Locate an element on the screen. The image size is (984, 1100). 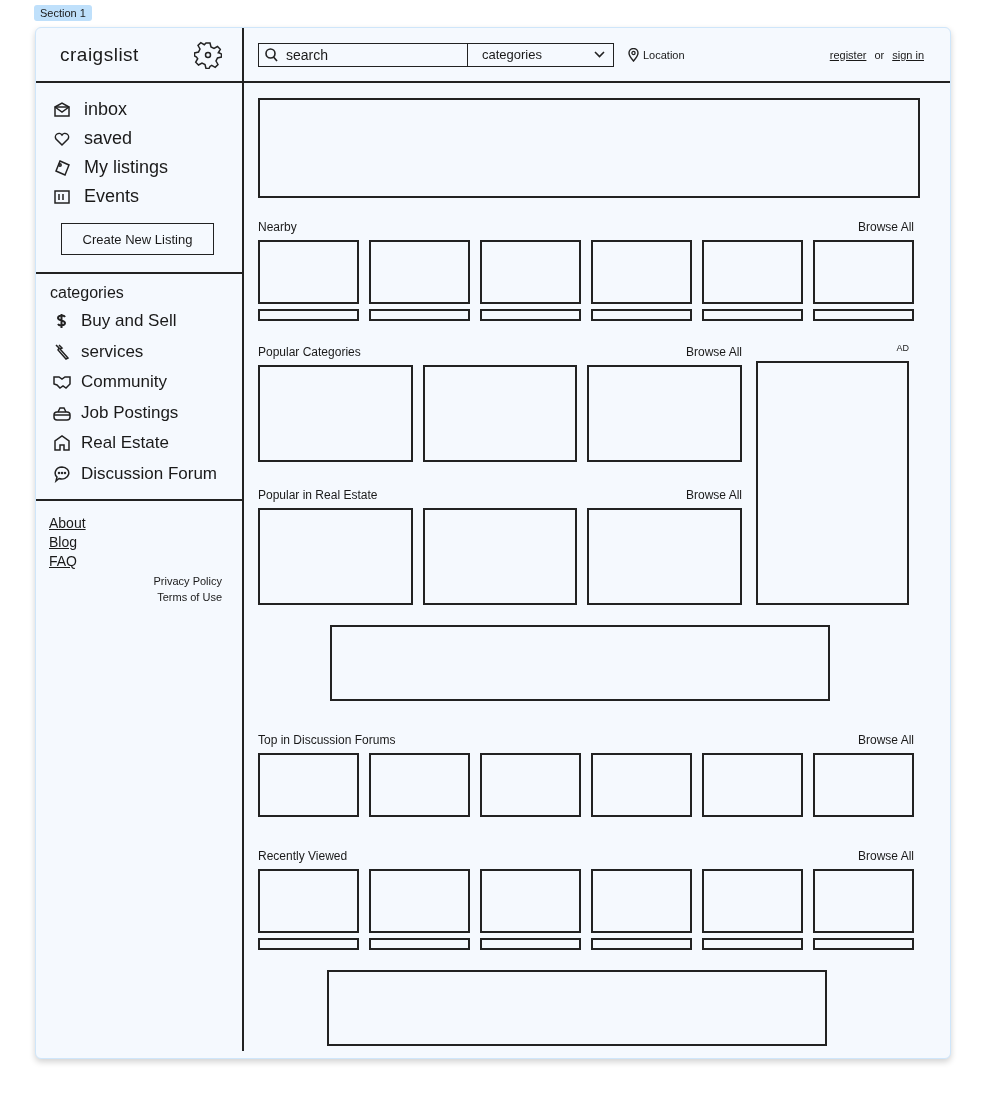
section-title: Popular in Real Estate is located at coordinates (318, 495).